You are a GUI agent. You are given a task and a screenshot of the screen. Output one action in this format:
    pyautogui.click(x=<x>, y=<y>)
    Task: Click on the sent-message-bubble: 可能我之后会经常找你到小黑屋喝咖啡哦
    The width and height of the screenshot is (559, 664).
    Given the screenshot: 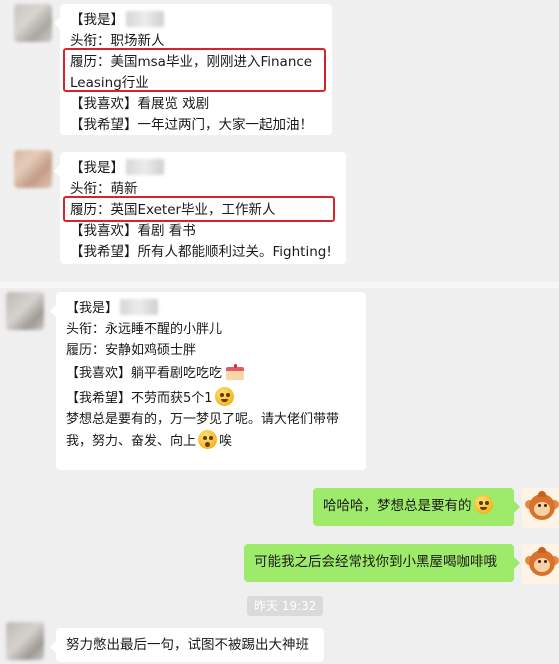 What is the action you would take?
    pyautogui.click(x=382, y=563)
    